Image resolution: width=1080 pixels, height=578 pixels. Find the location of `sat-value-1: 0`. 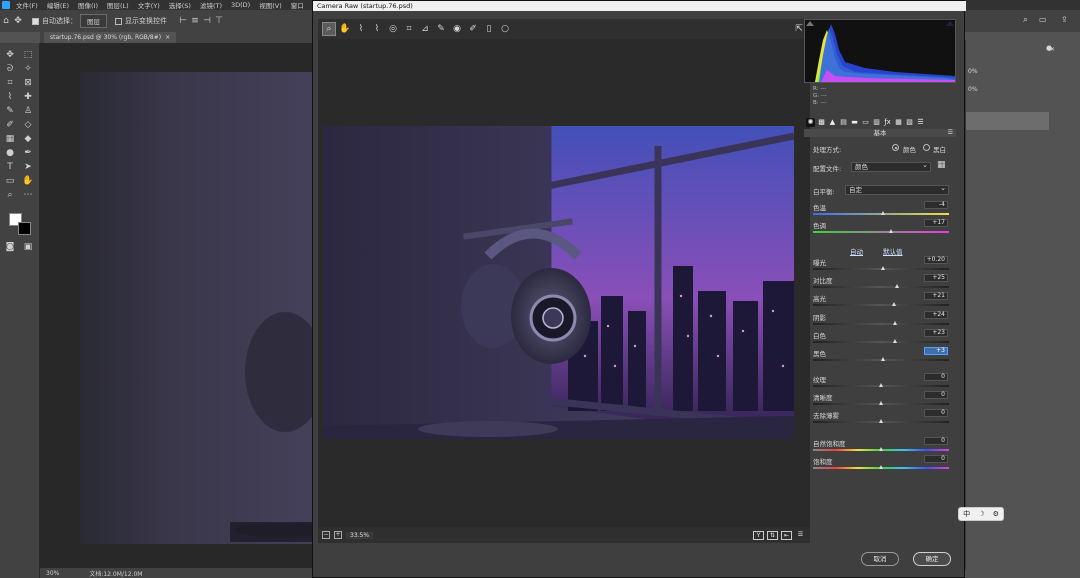

sat-value-1: 0 is located at coordinates (936, 459).